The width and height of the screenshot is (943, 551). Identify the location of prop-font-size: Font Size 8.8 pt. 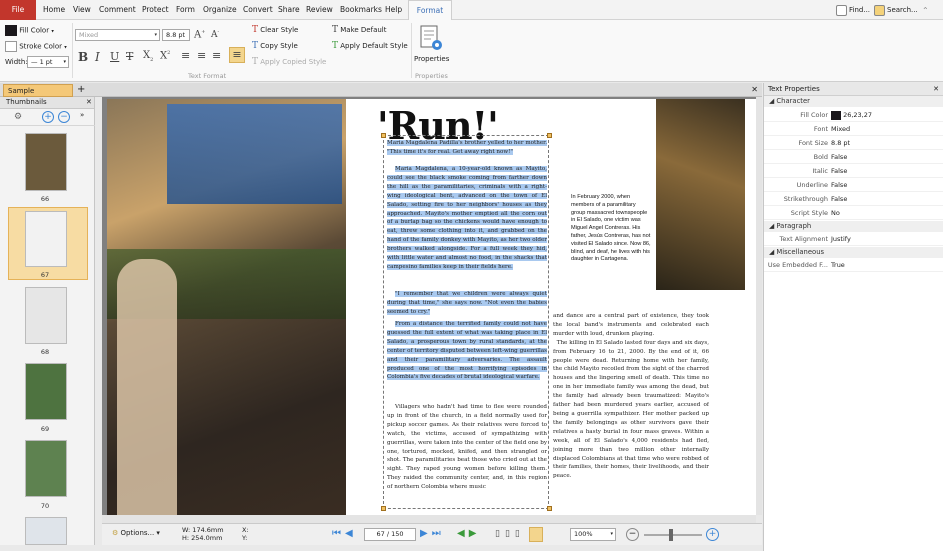
(853, 143).